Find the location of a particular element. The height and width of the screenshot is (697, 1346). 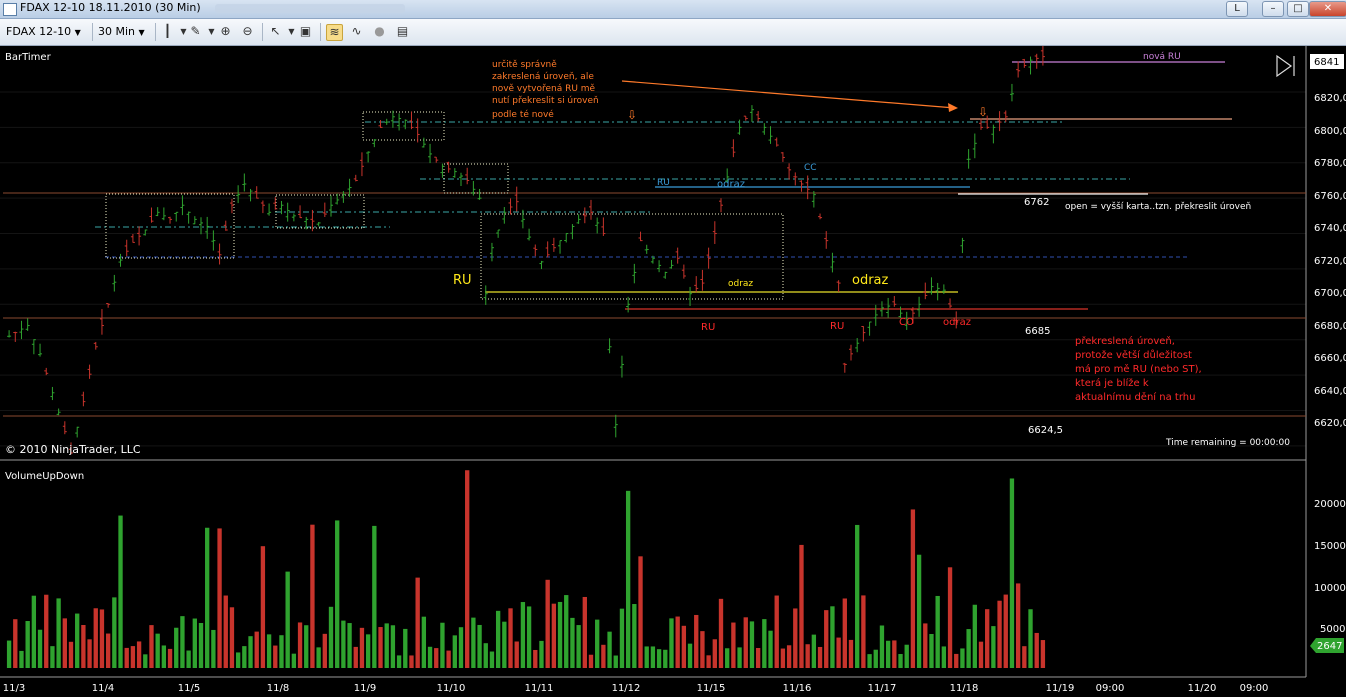

indicators-icon: ∿ is located at coordinates (356, 31).